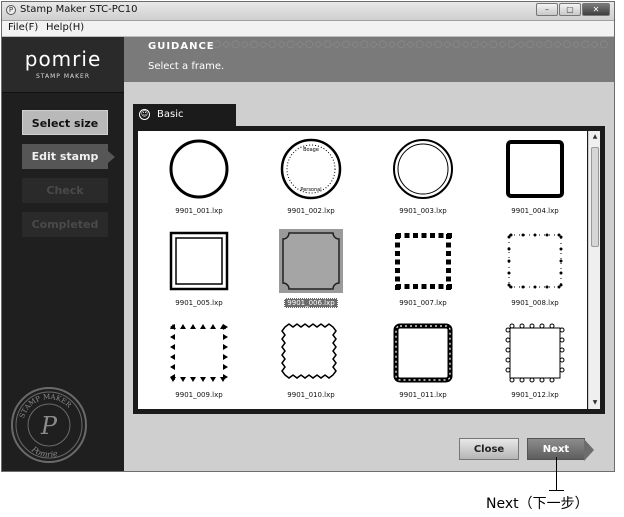 This screenshot has height=517, width=624. I want to click on frame-filename: 9901_012.lxp, so click(535, 395).